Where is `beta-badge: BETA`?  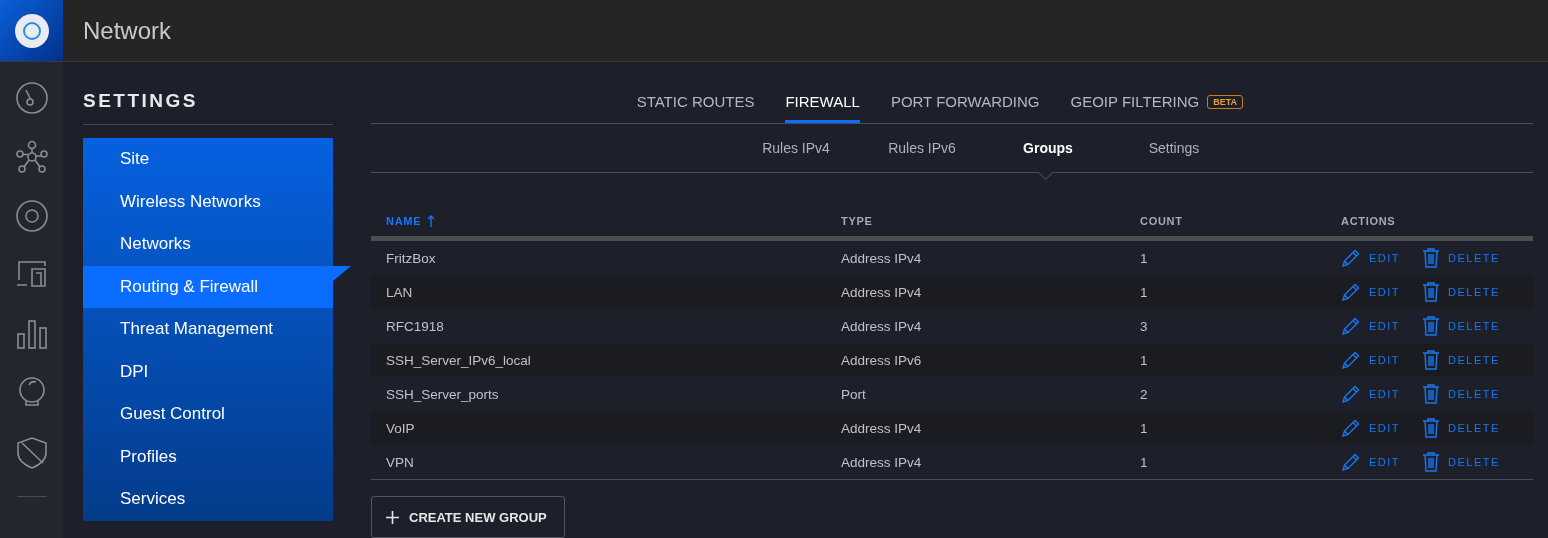
beta-badge: BETA is located at coordinates (1225, 101).